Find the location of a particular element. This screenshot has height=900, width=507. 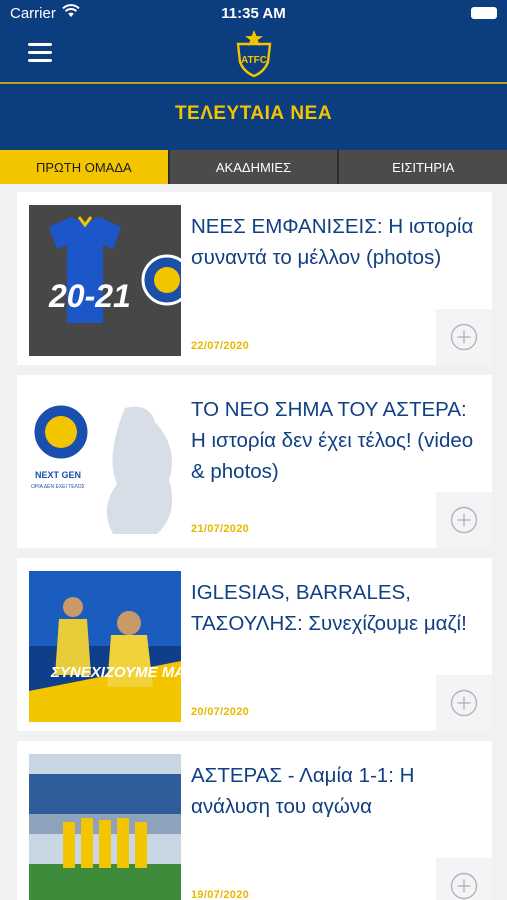

thumb-text: 20-21 is located at coordinates (89, 296).